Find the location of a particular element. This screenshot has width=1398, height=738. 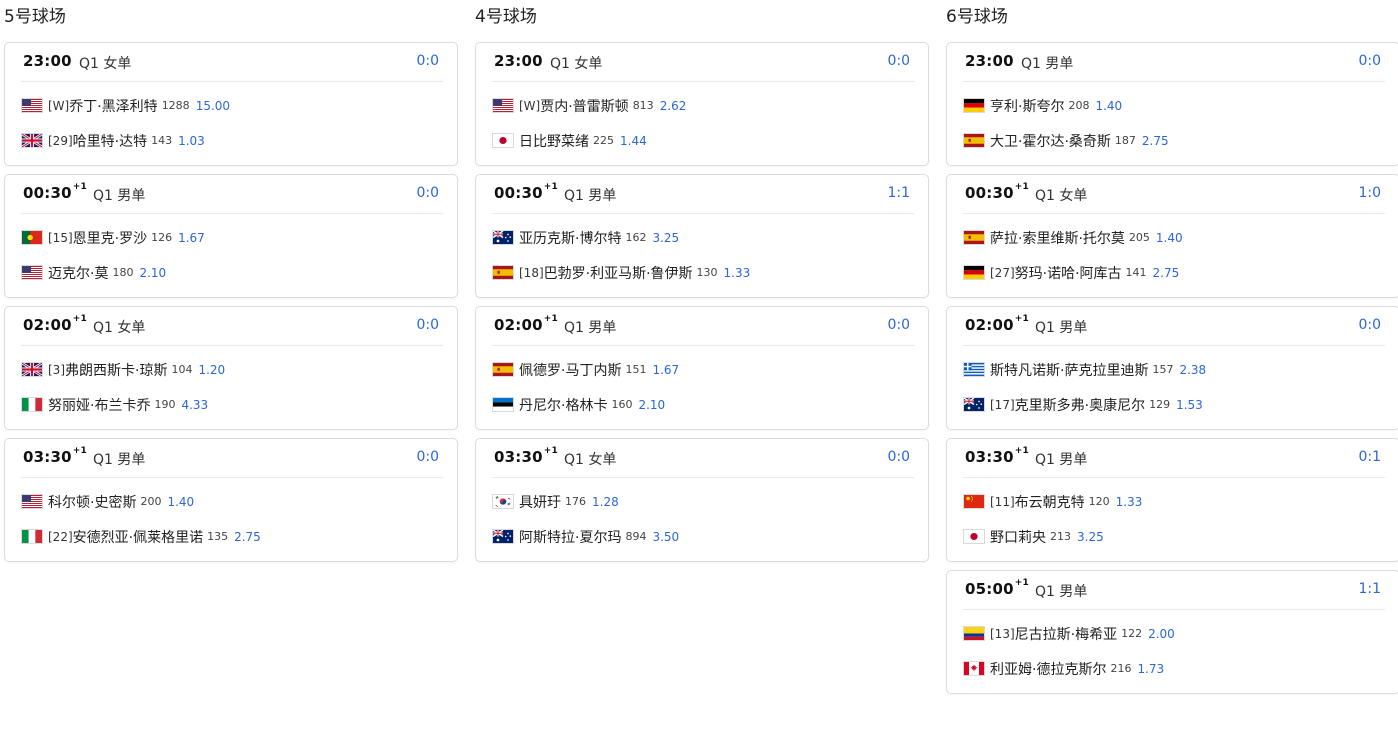

player-name: 乔丁·黑泽利特 is located at coordinates (113, 106).